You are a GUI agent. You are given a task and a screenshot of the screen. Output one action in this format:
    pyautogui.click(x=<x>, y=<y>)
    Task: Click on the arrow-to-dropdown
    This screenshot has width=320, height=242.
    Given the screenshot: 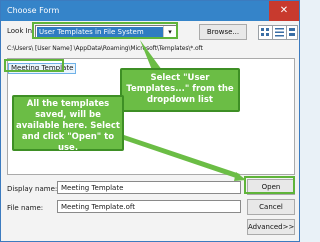 What is the action you would take?
    pyautogui.click(x=151, y=55)
    